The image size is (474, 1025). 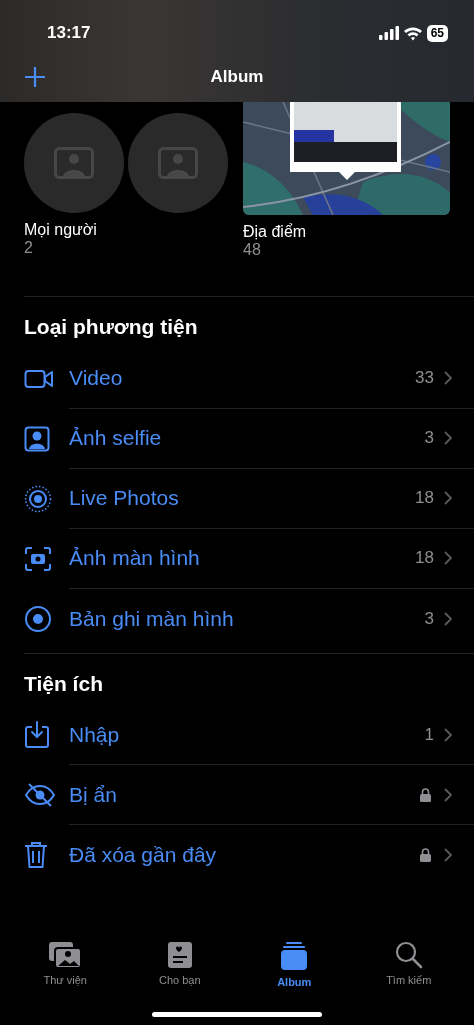 What do you see at coordinates (249, 855) in the screenshot?
I see `album-row: Đã xóa gần đây` at bounding box center [249, 855].